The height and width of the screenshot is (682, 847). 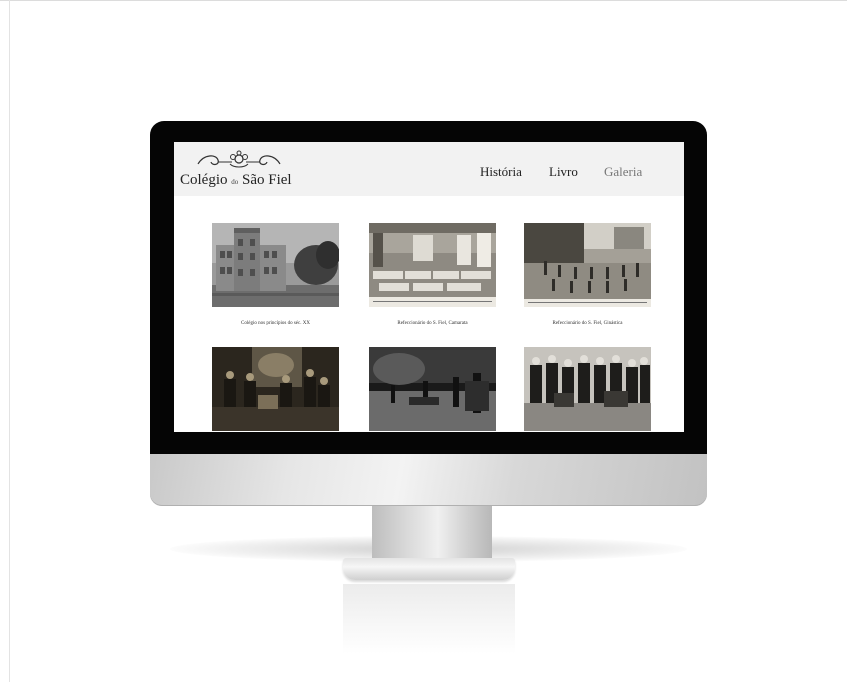 What do you see at coordinates (275, 265) in the screenshot?
I see `school-building-photo` at bounding box center [275, 265].